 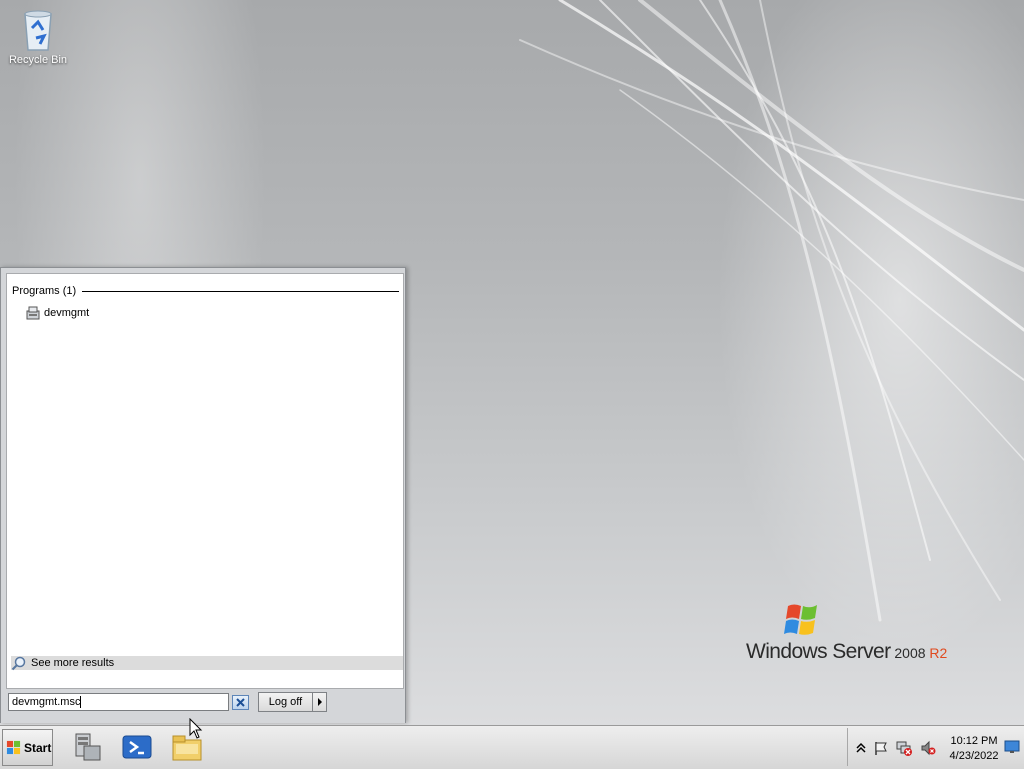 I want to click on shutdown-options-arrow, so click(x=320, y=702).